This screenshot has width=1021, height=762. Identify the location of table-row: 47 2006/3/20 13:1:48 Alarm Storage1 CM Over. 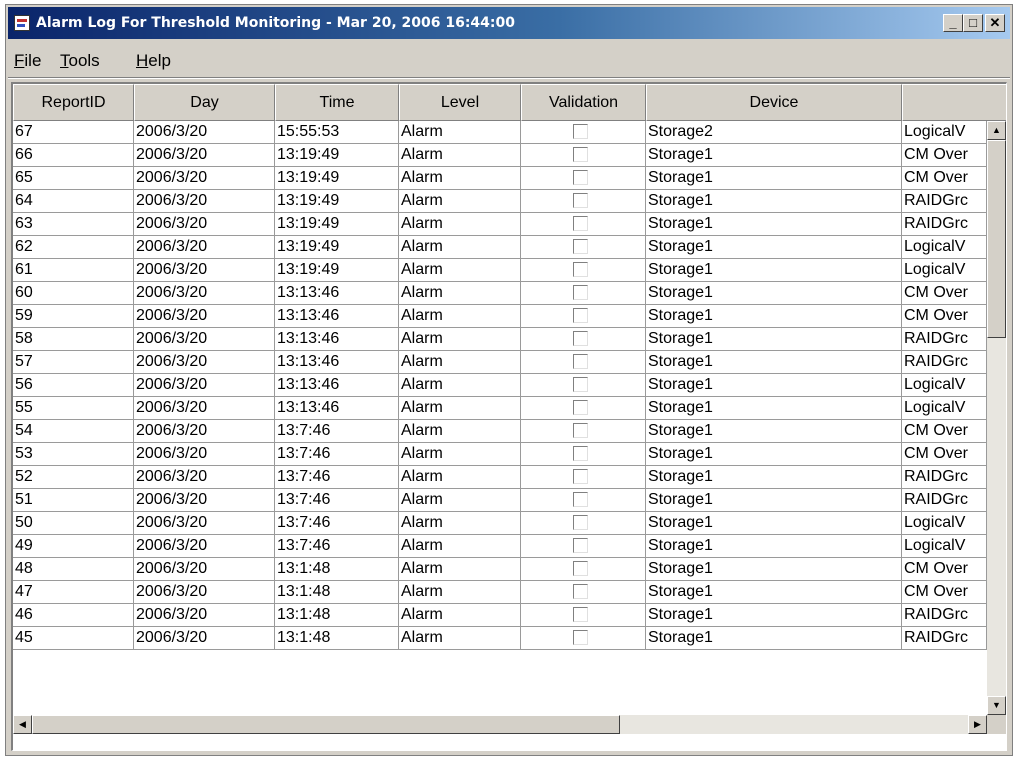
(500, 592).